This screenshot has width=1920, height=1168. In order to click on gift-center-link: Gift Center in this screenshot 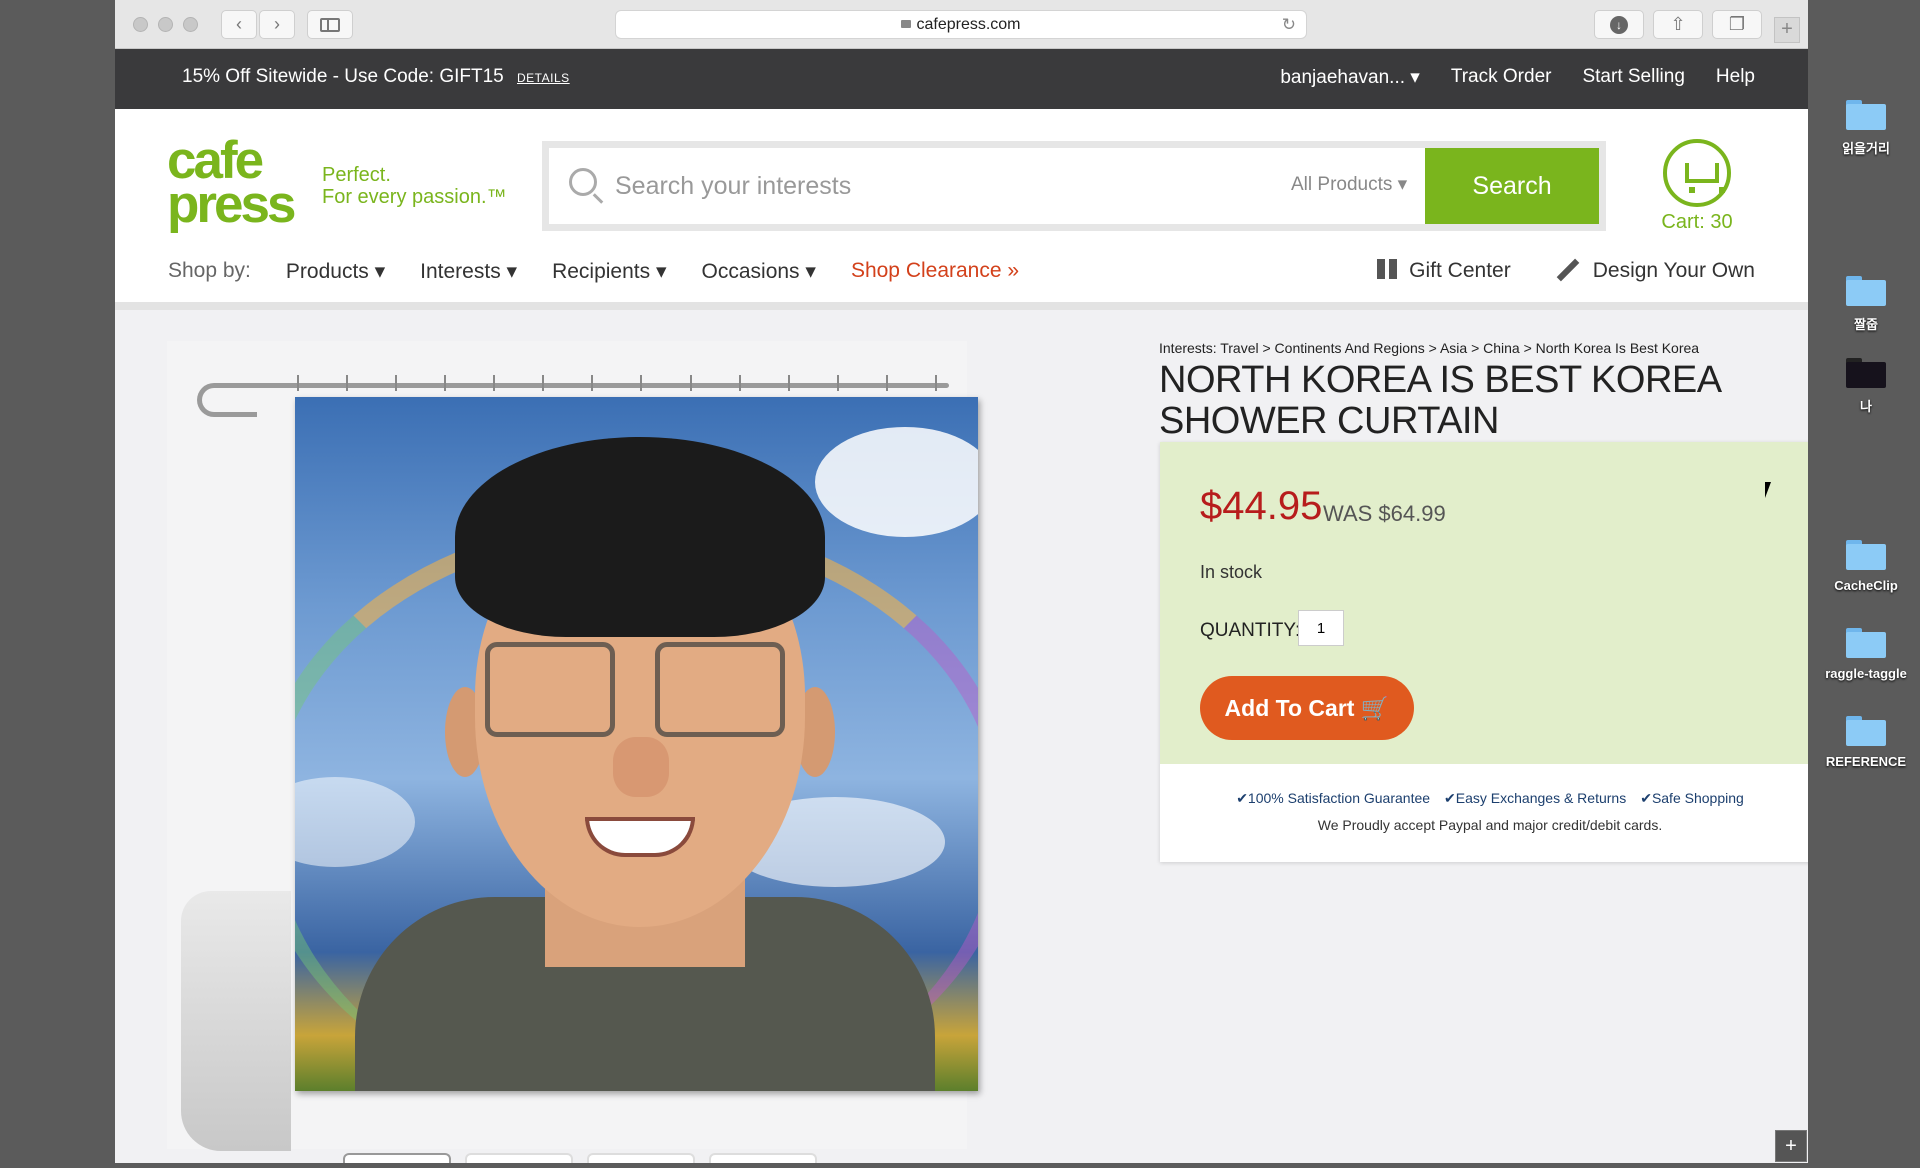, I will do `click(1444, 271)`.